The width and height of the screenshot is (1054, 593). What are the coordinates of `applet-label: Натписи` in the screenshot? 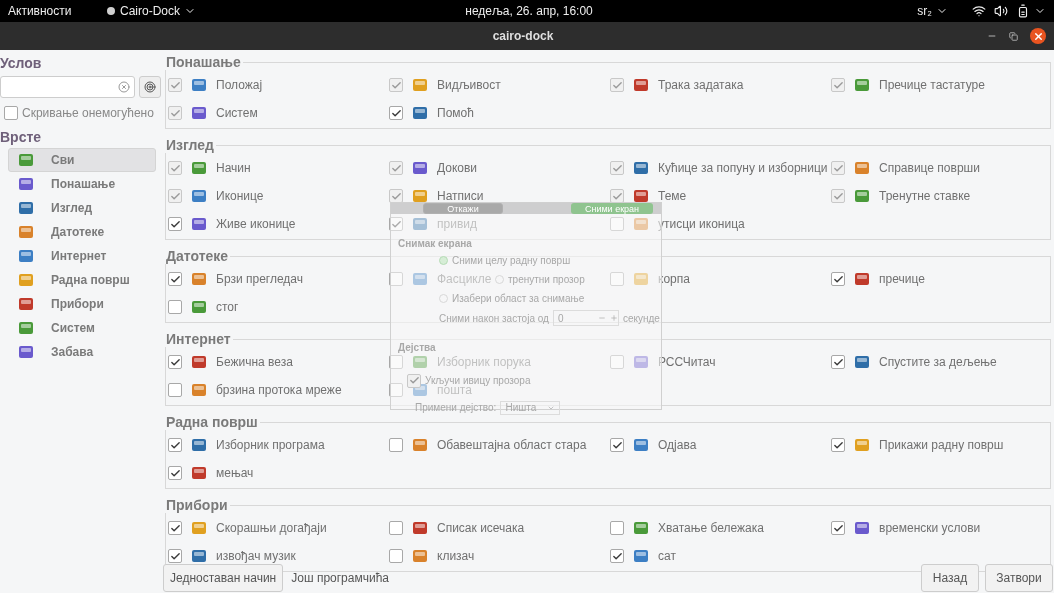 It's located at (460, 196).